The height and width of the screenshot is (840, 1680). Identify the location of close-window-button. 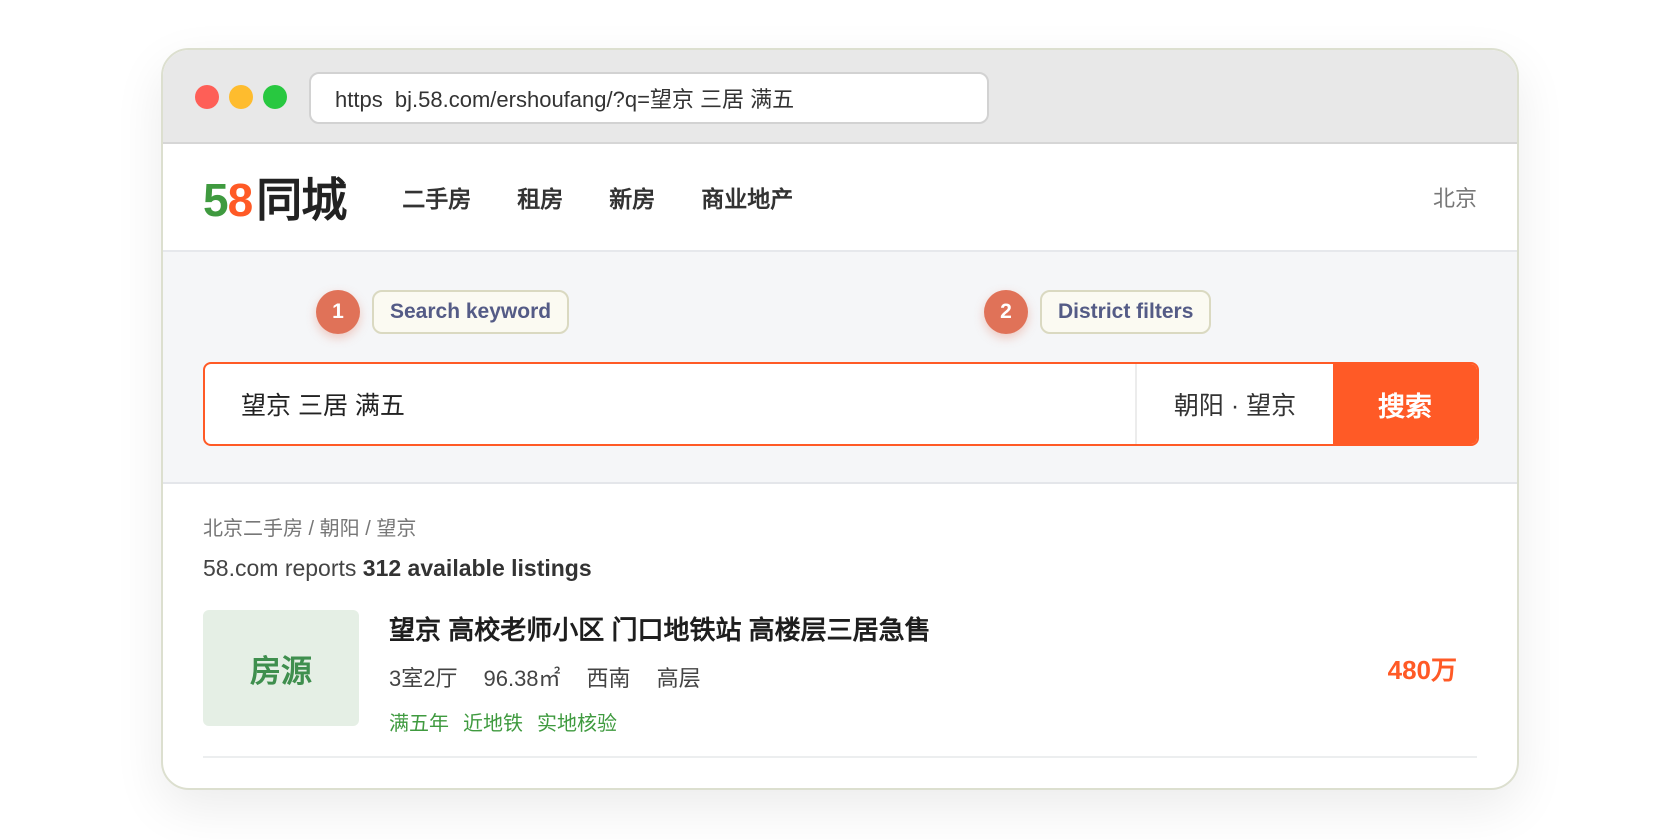
(207, 97).